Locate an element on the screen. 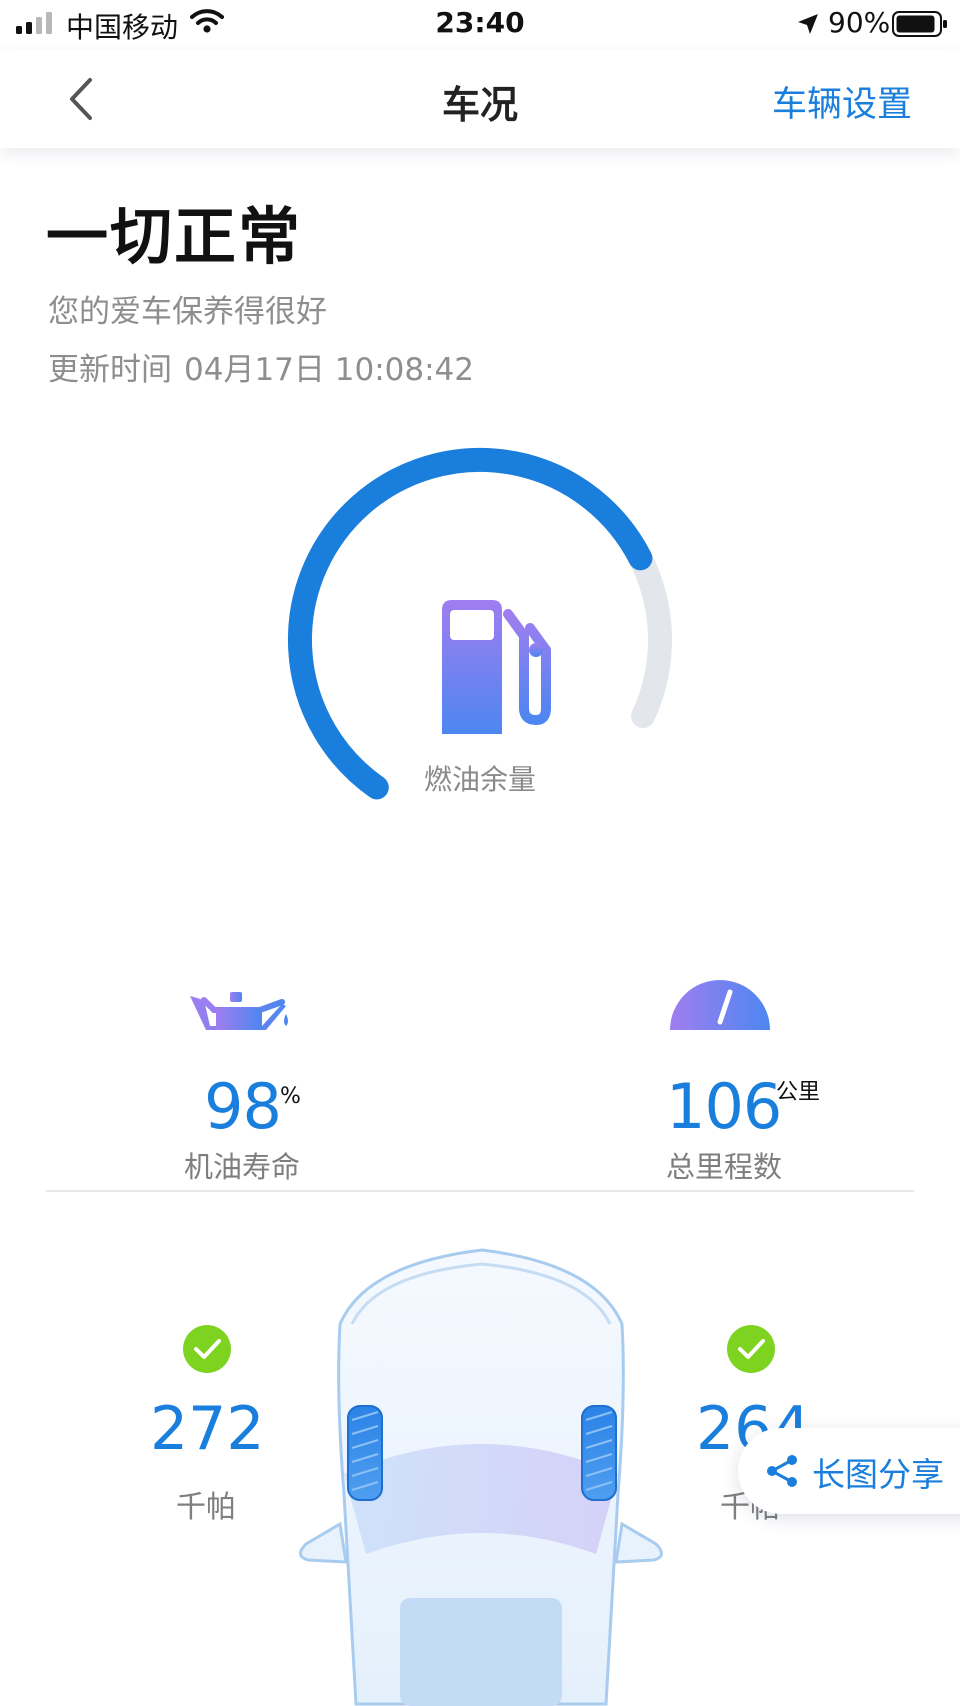 The width and height of the screenshot is (960, 1706). status-subtitle: 您的爱车保养得很好 is located at coordinates (187, 312).